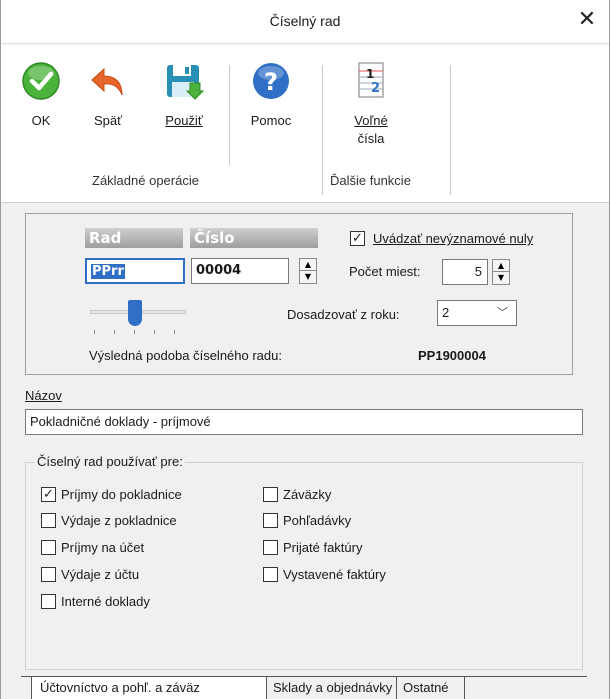 Image resolution: width=610 pixels, height=699 pixels. What do you see at coordinates (134, 238) in the screenshot?
I see `rad-header: Rad` at bounding box center [134, 238].